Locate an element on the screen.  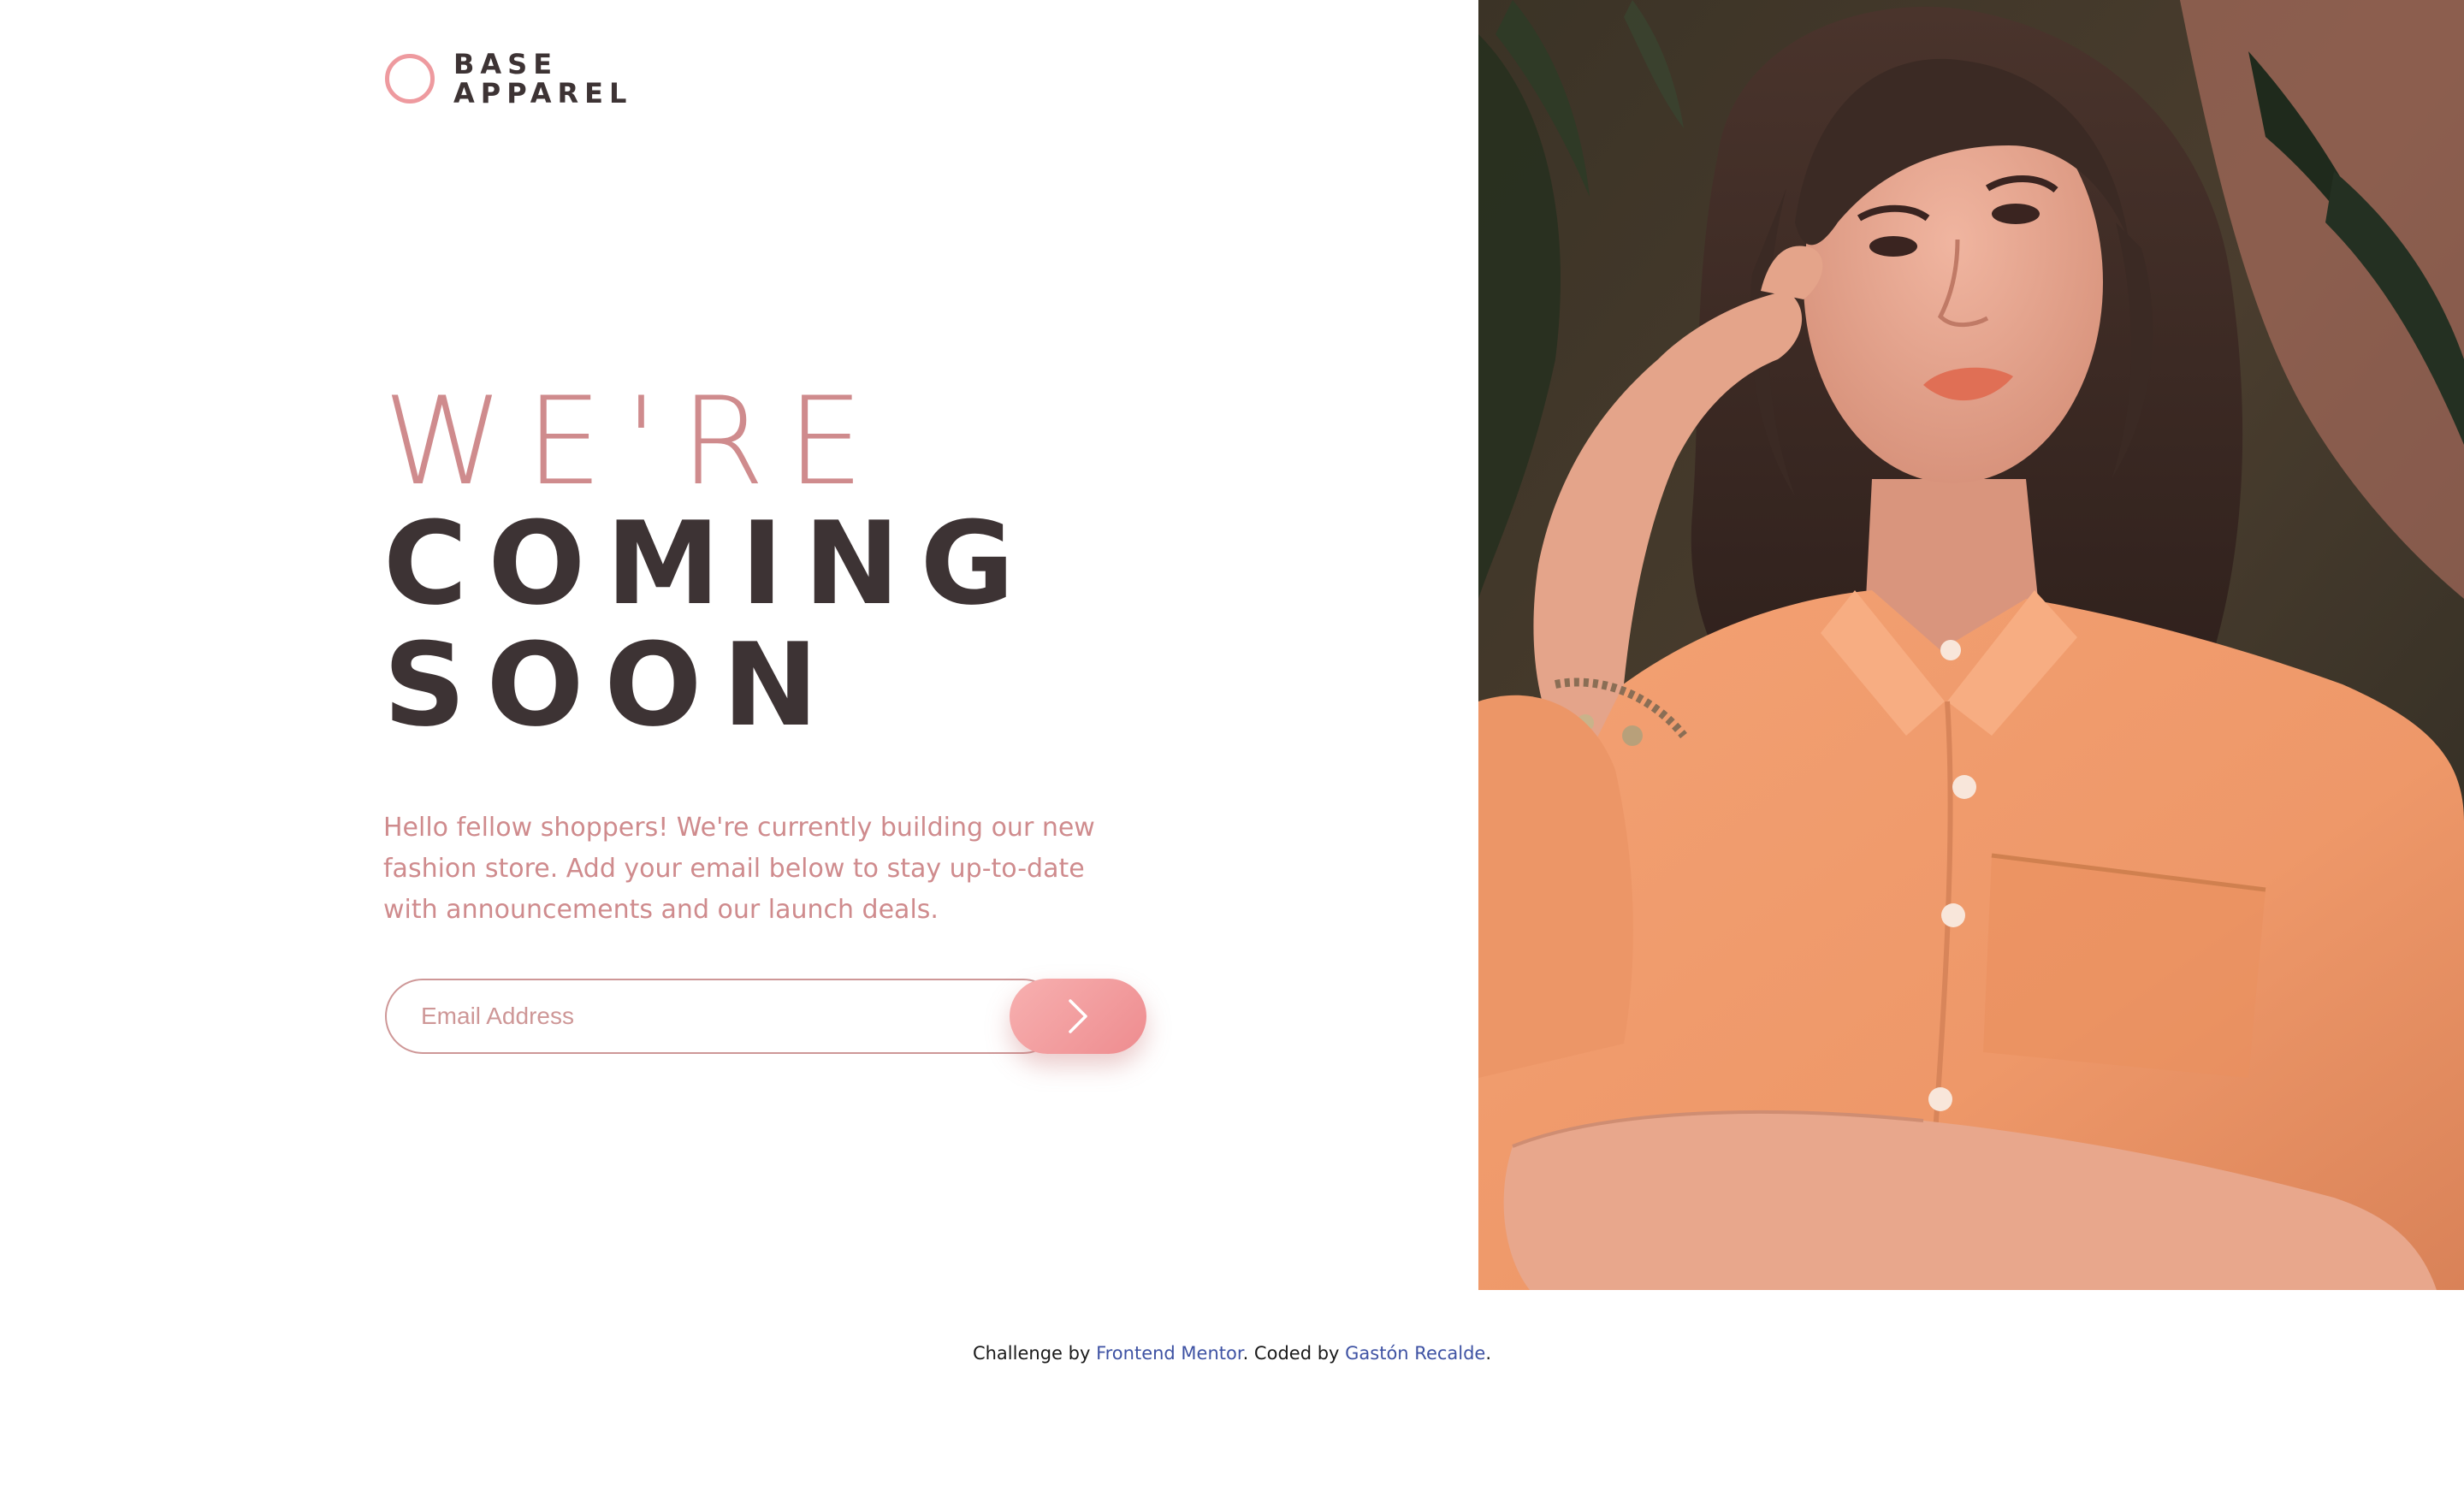
submit-button is located at coordinates (1078, 1017).